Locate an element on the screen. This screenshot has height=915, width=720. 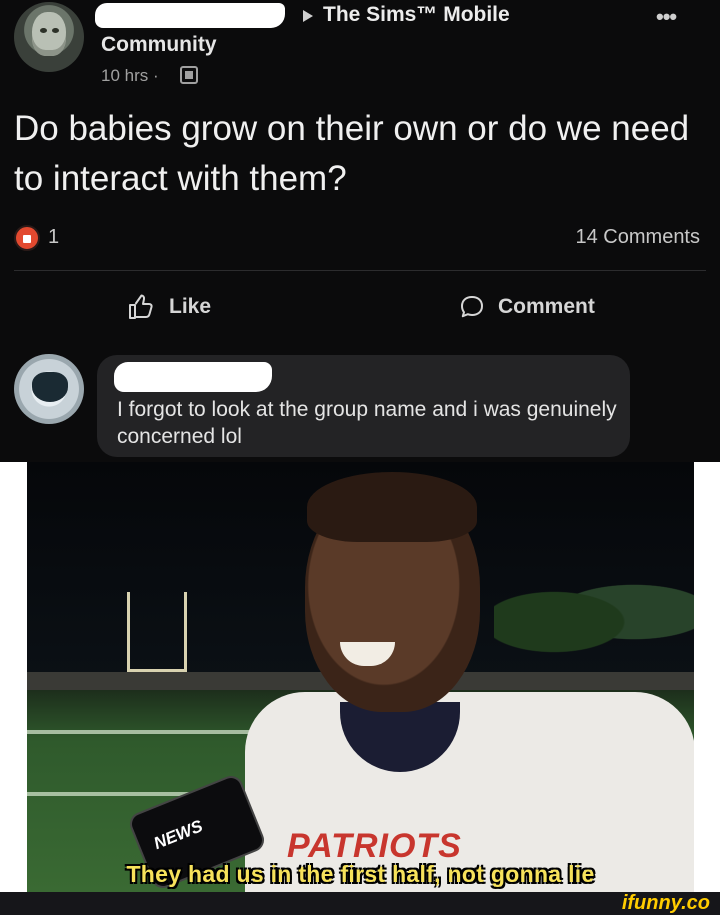
group-sub-name: Community is located at coordinates (159, 45).